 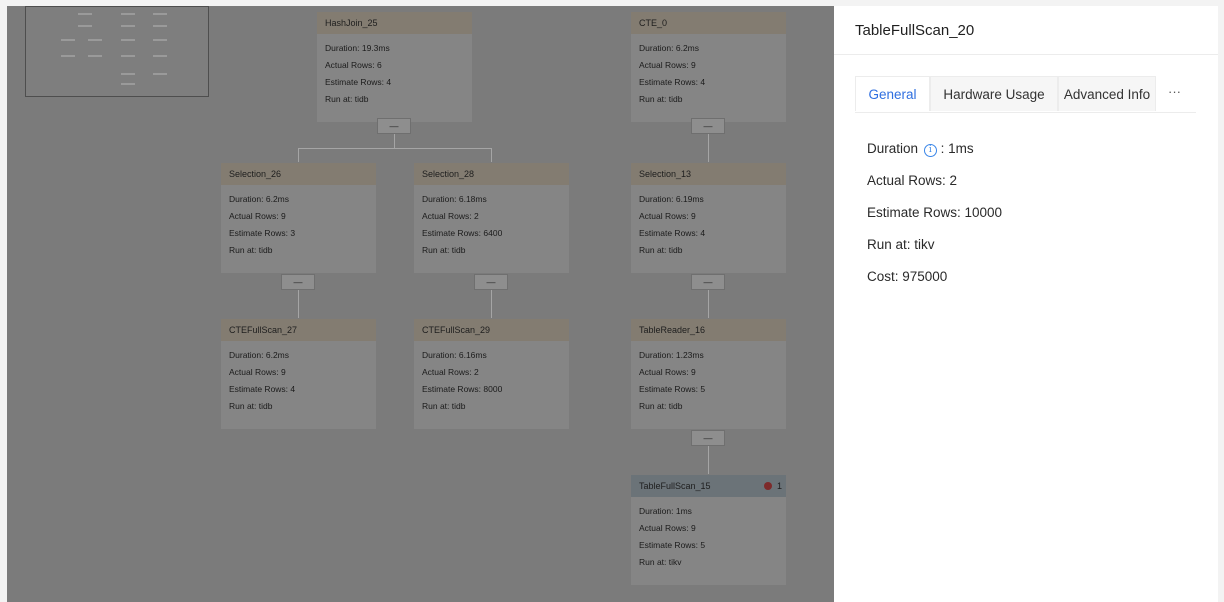 What do you see at coordinates (671, 355) in the screenshot?
I see `node-duration: Duration: 1.23ms` at bounding box center [671, 355].